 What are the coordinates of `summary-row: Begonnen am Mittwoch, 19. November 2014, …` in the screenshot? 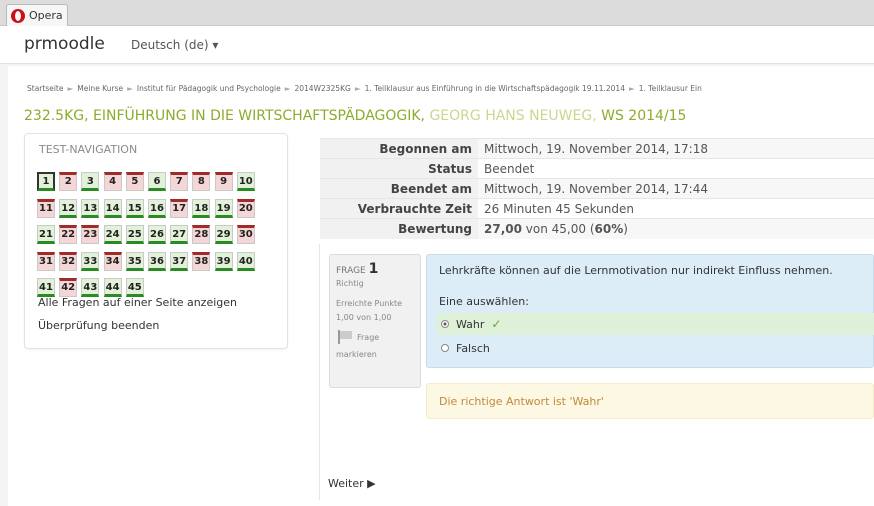 It's located at (597, 148).